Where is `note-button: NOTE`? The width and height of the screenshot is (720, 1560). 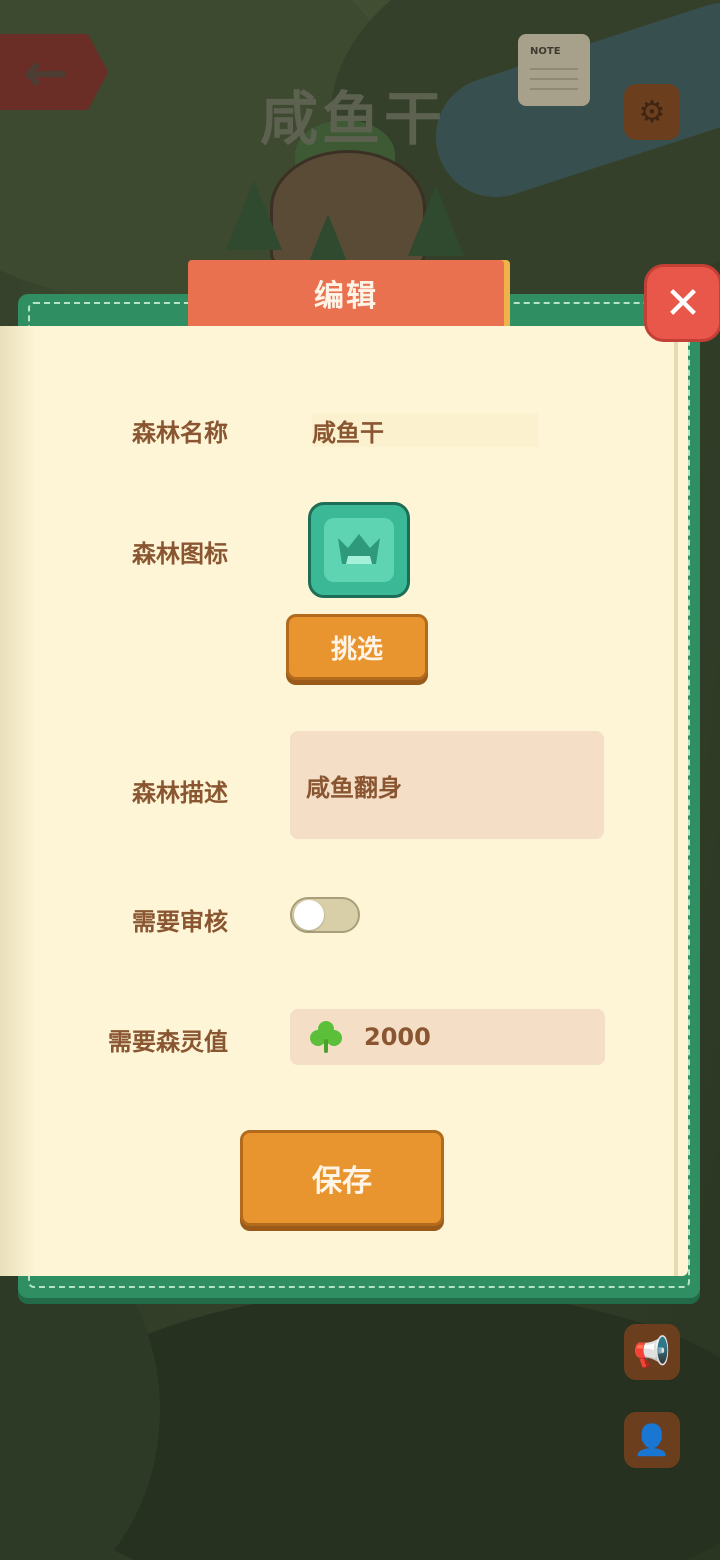
note-button: NOTE is located at coordinates (554, 70).